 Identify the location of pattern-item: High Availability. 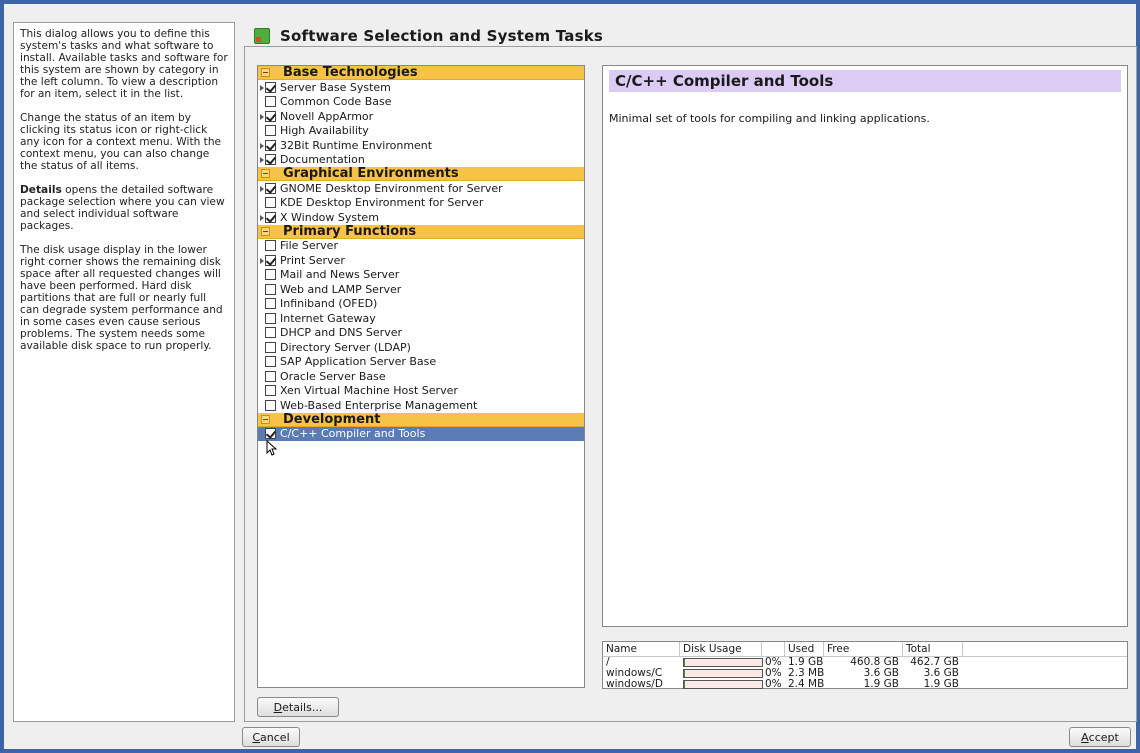
(421, 131).